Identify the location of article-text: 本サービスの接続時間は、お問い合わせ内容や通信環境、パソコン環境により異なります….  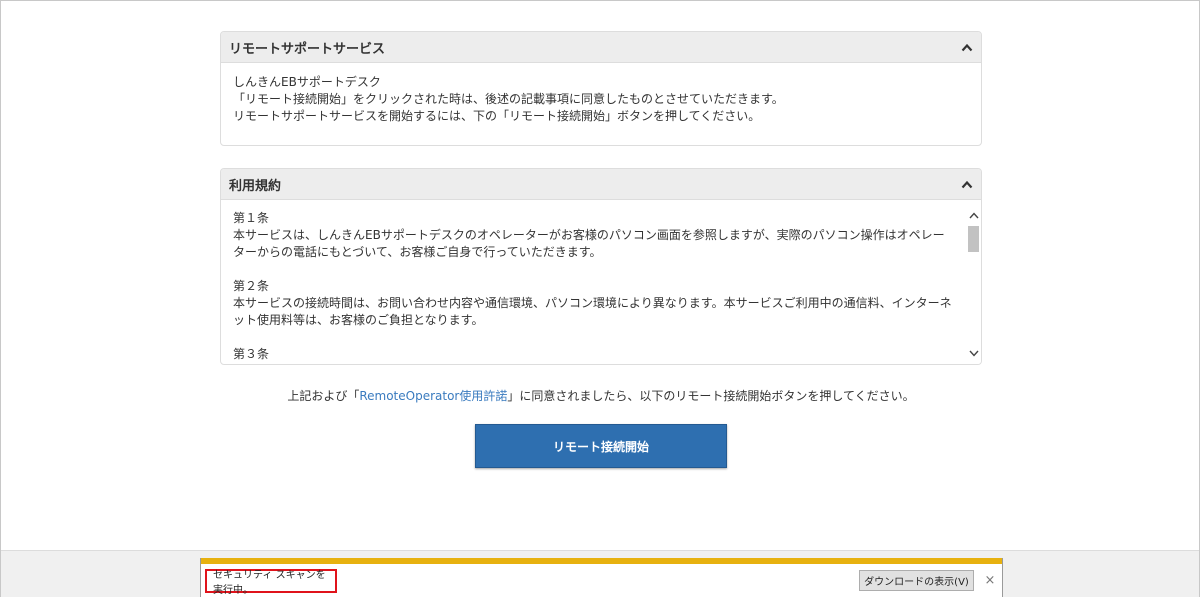
(592, 311).